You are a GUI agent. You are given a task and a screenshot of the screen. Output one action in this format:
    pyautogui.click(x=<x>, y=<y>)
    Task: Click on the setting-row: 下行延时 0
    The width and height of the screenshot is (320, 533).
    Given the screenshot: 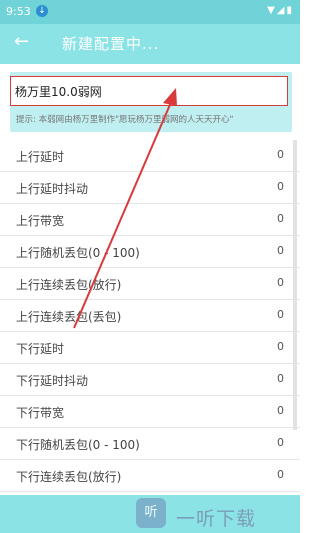 What is the action you would take?
    pyautogui.click(x=150, y=348)
    